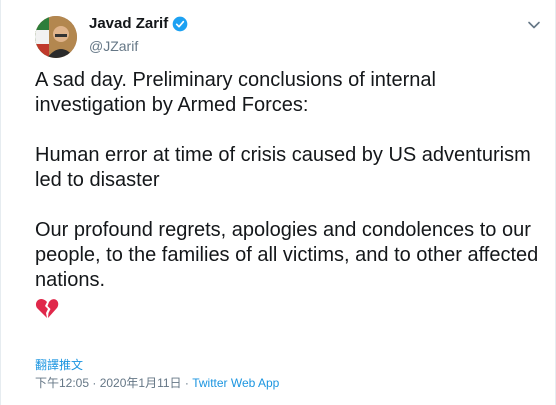 The image size is (556, 405). Describe the element at coordinates (180, 23) in the screenshot. I see `verified-badge-icon` at that location.